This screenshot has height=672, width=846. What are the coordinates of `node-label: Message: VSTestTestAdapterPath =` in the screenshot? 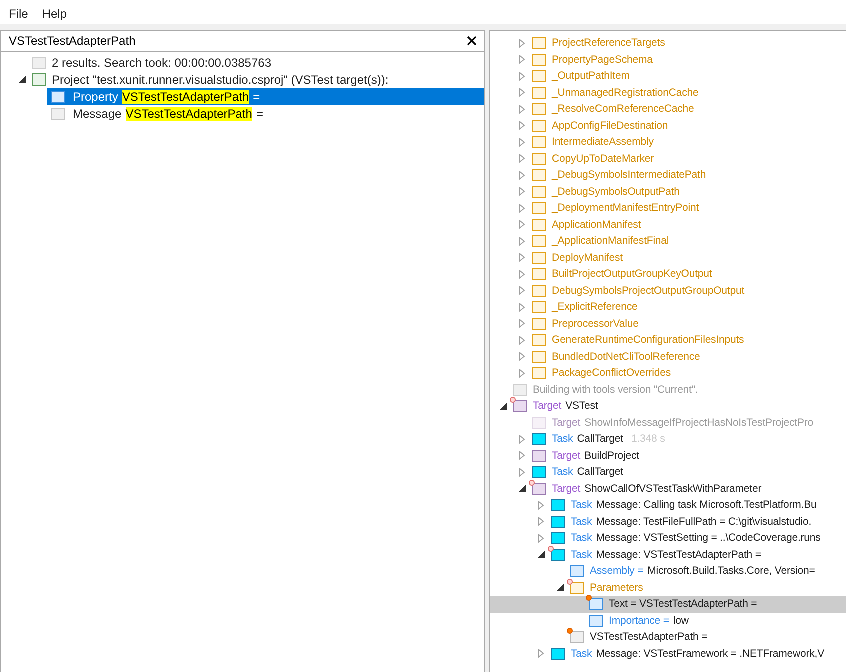 It's located at (679, 554).